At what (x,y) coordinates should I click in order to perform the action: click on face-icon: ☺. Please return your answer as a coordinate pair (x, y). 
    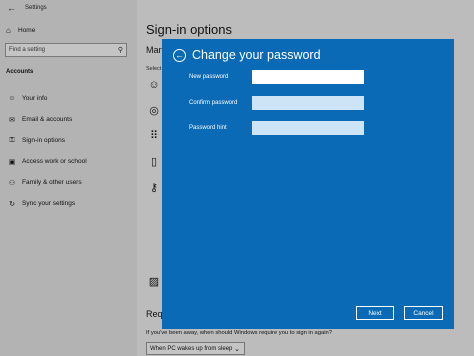
    Looking at the image, I should click on (154, 85).